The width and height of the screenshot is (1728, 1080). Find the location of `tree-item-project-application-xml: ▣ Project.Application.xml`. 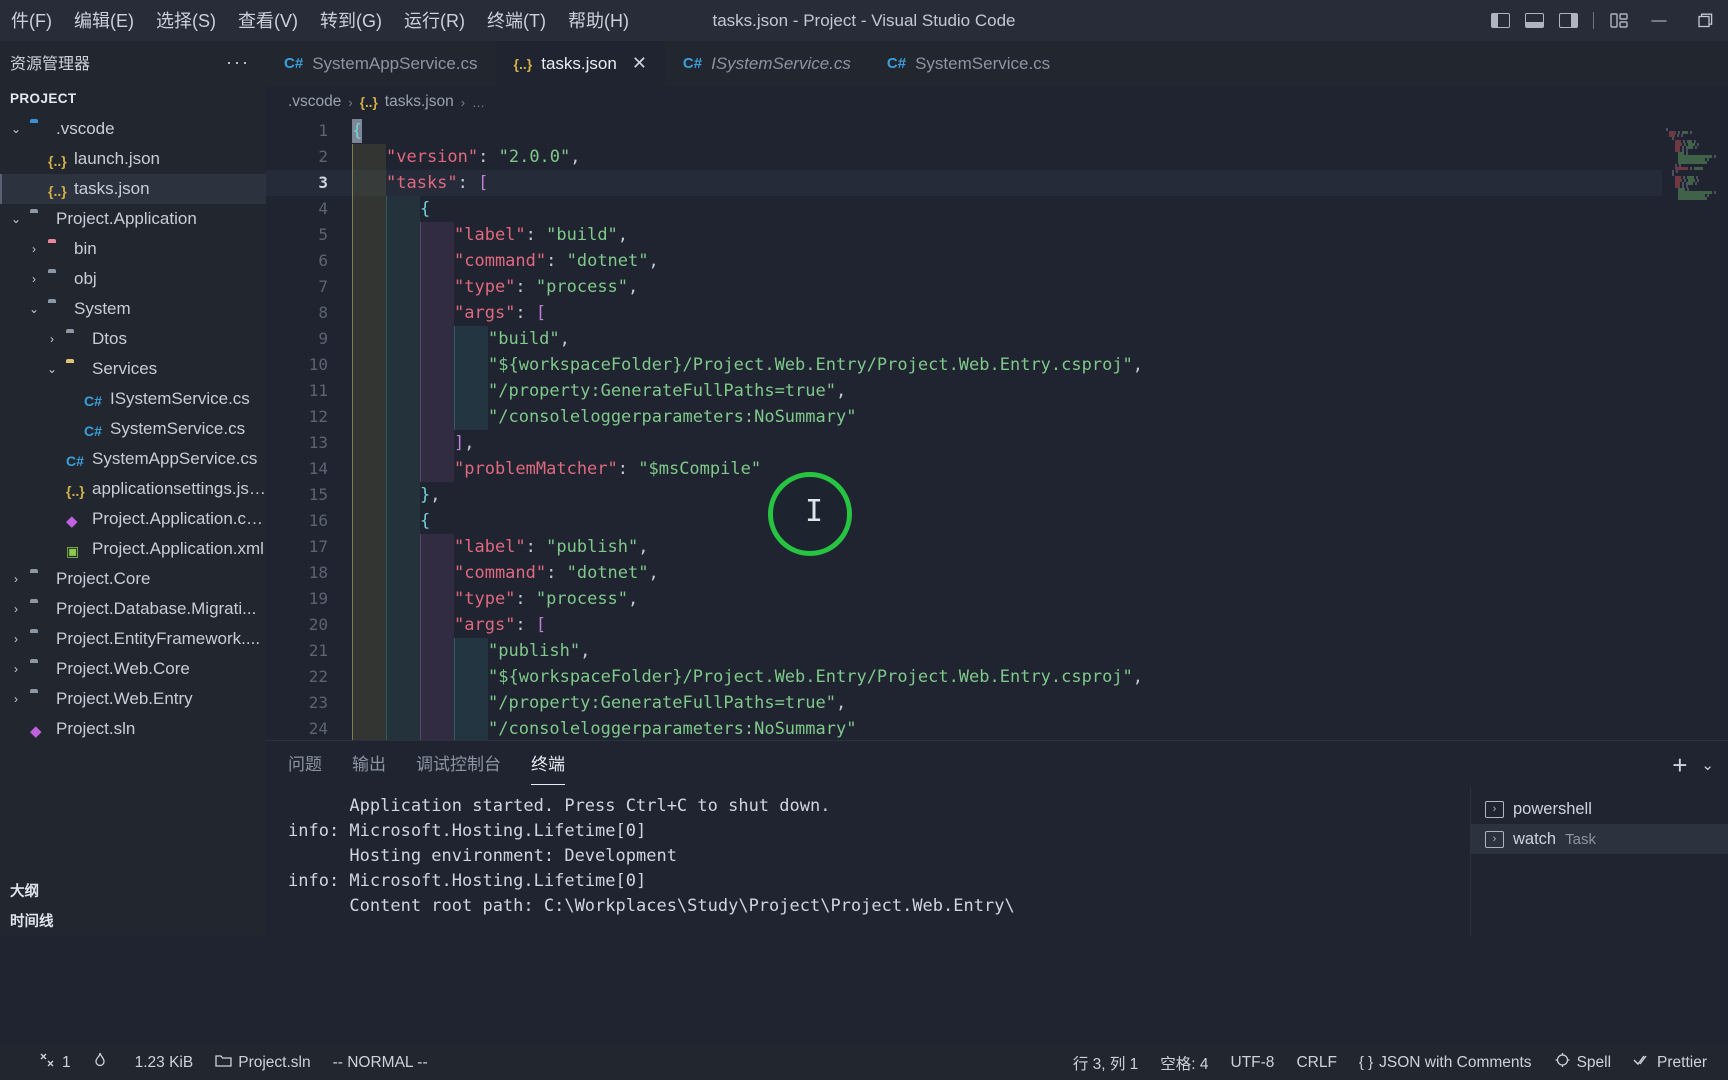

tree-item-project-application-xml: ▣ Project.Application.xml is located at coordinates (133, 549).